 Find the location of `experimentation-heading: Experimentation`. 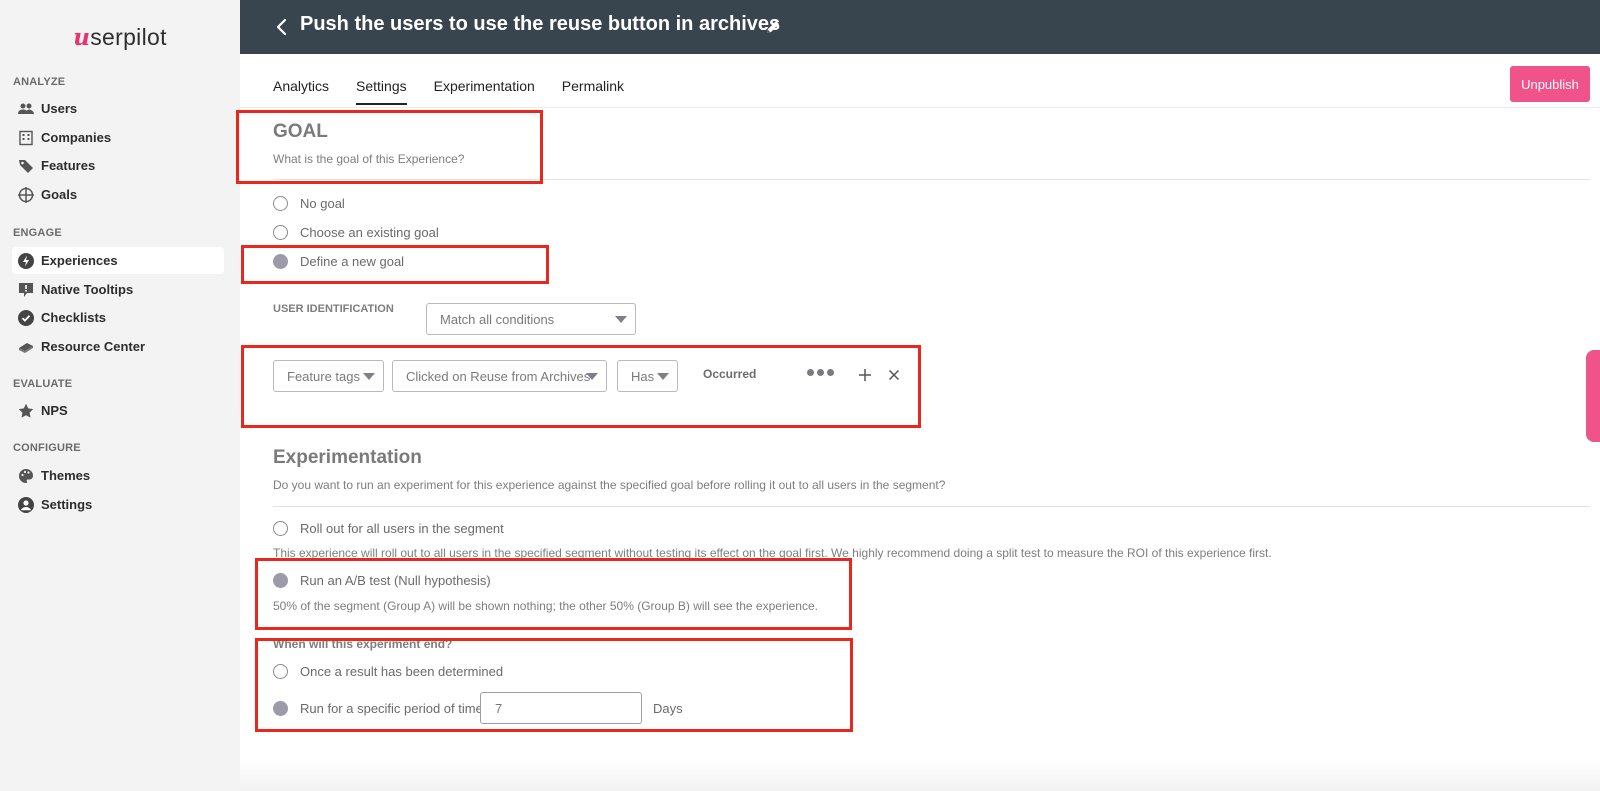

experimentation-heading: Experimentation is located at coordinates (347, 457).